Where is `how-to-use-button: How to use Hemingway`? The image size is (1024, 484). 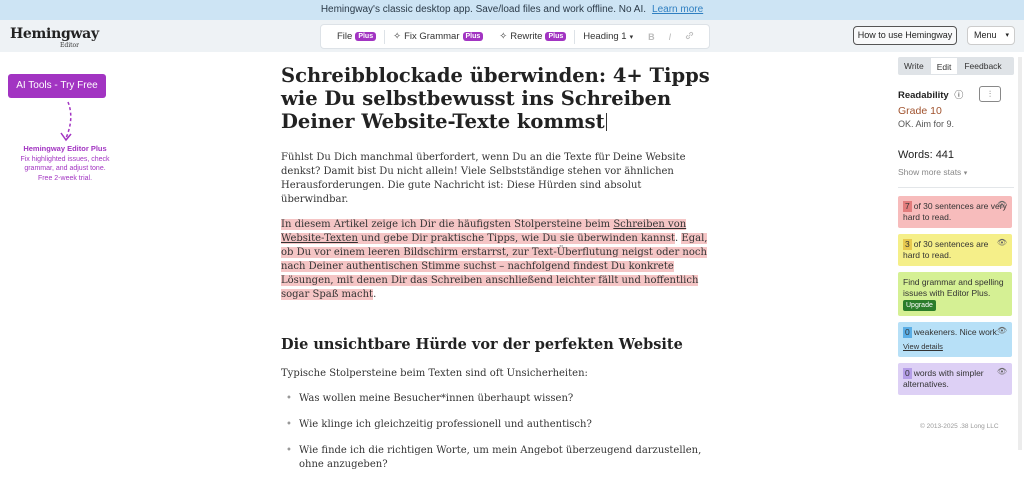 how-to-use-button: How to use Hemingway is located at coordinates (905, 35).